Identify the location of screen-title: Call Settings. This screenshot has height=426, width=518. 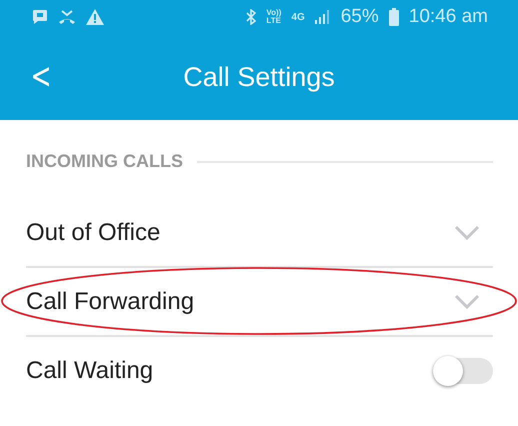
(259, 77).